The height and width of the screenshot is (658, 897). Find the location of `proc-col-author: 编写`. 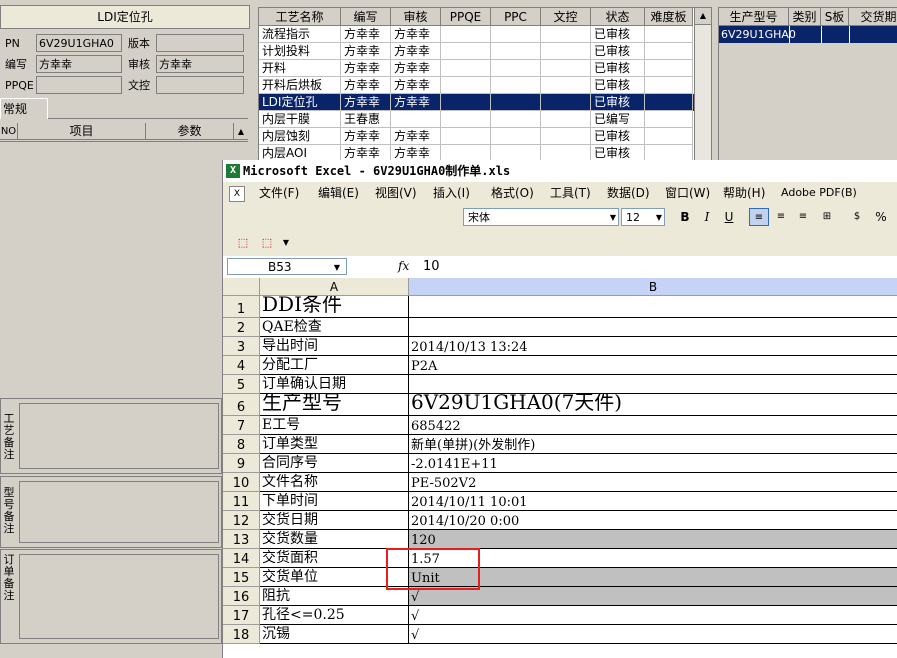

proc-col-author: 编写 is located at coordinates (366, 17).